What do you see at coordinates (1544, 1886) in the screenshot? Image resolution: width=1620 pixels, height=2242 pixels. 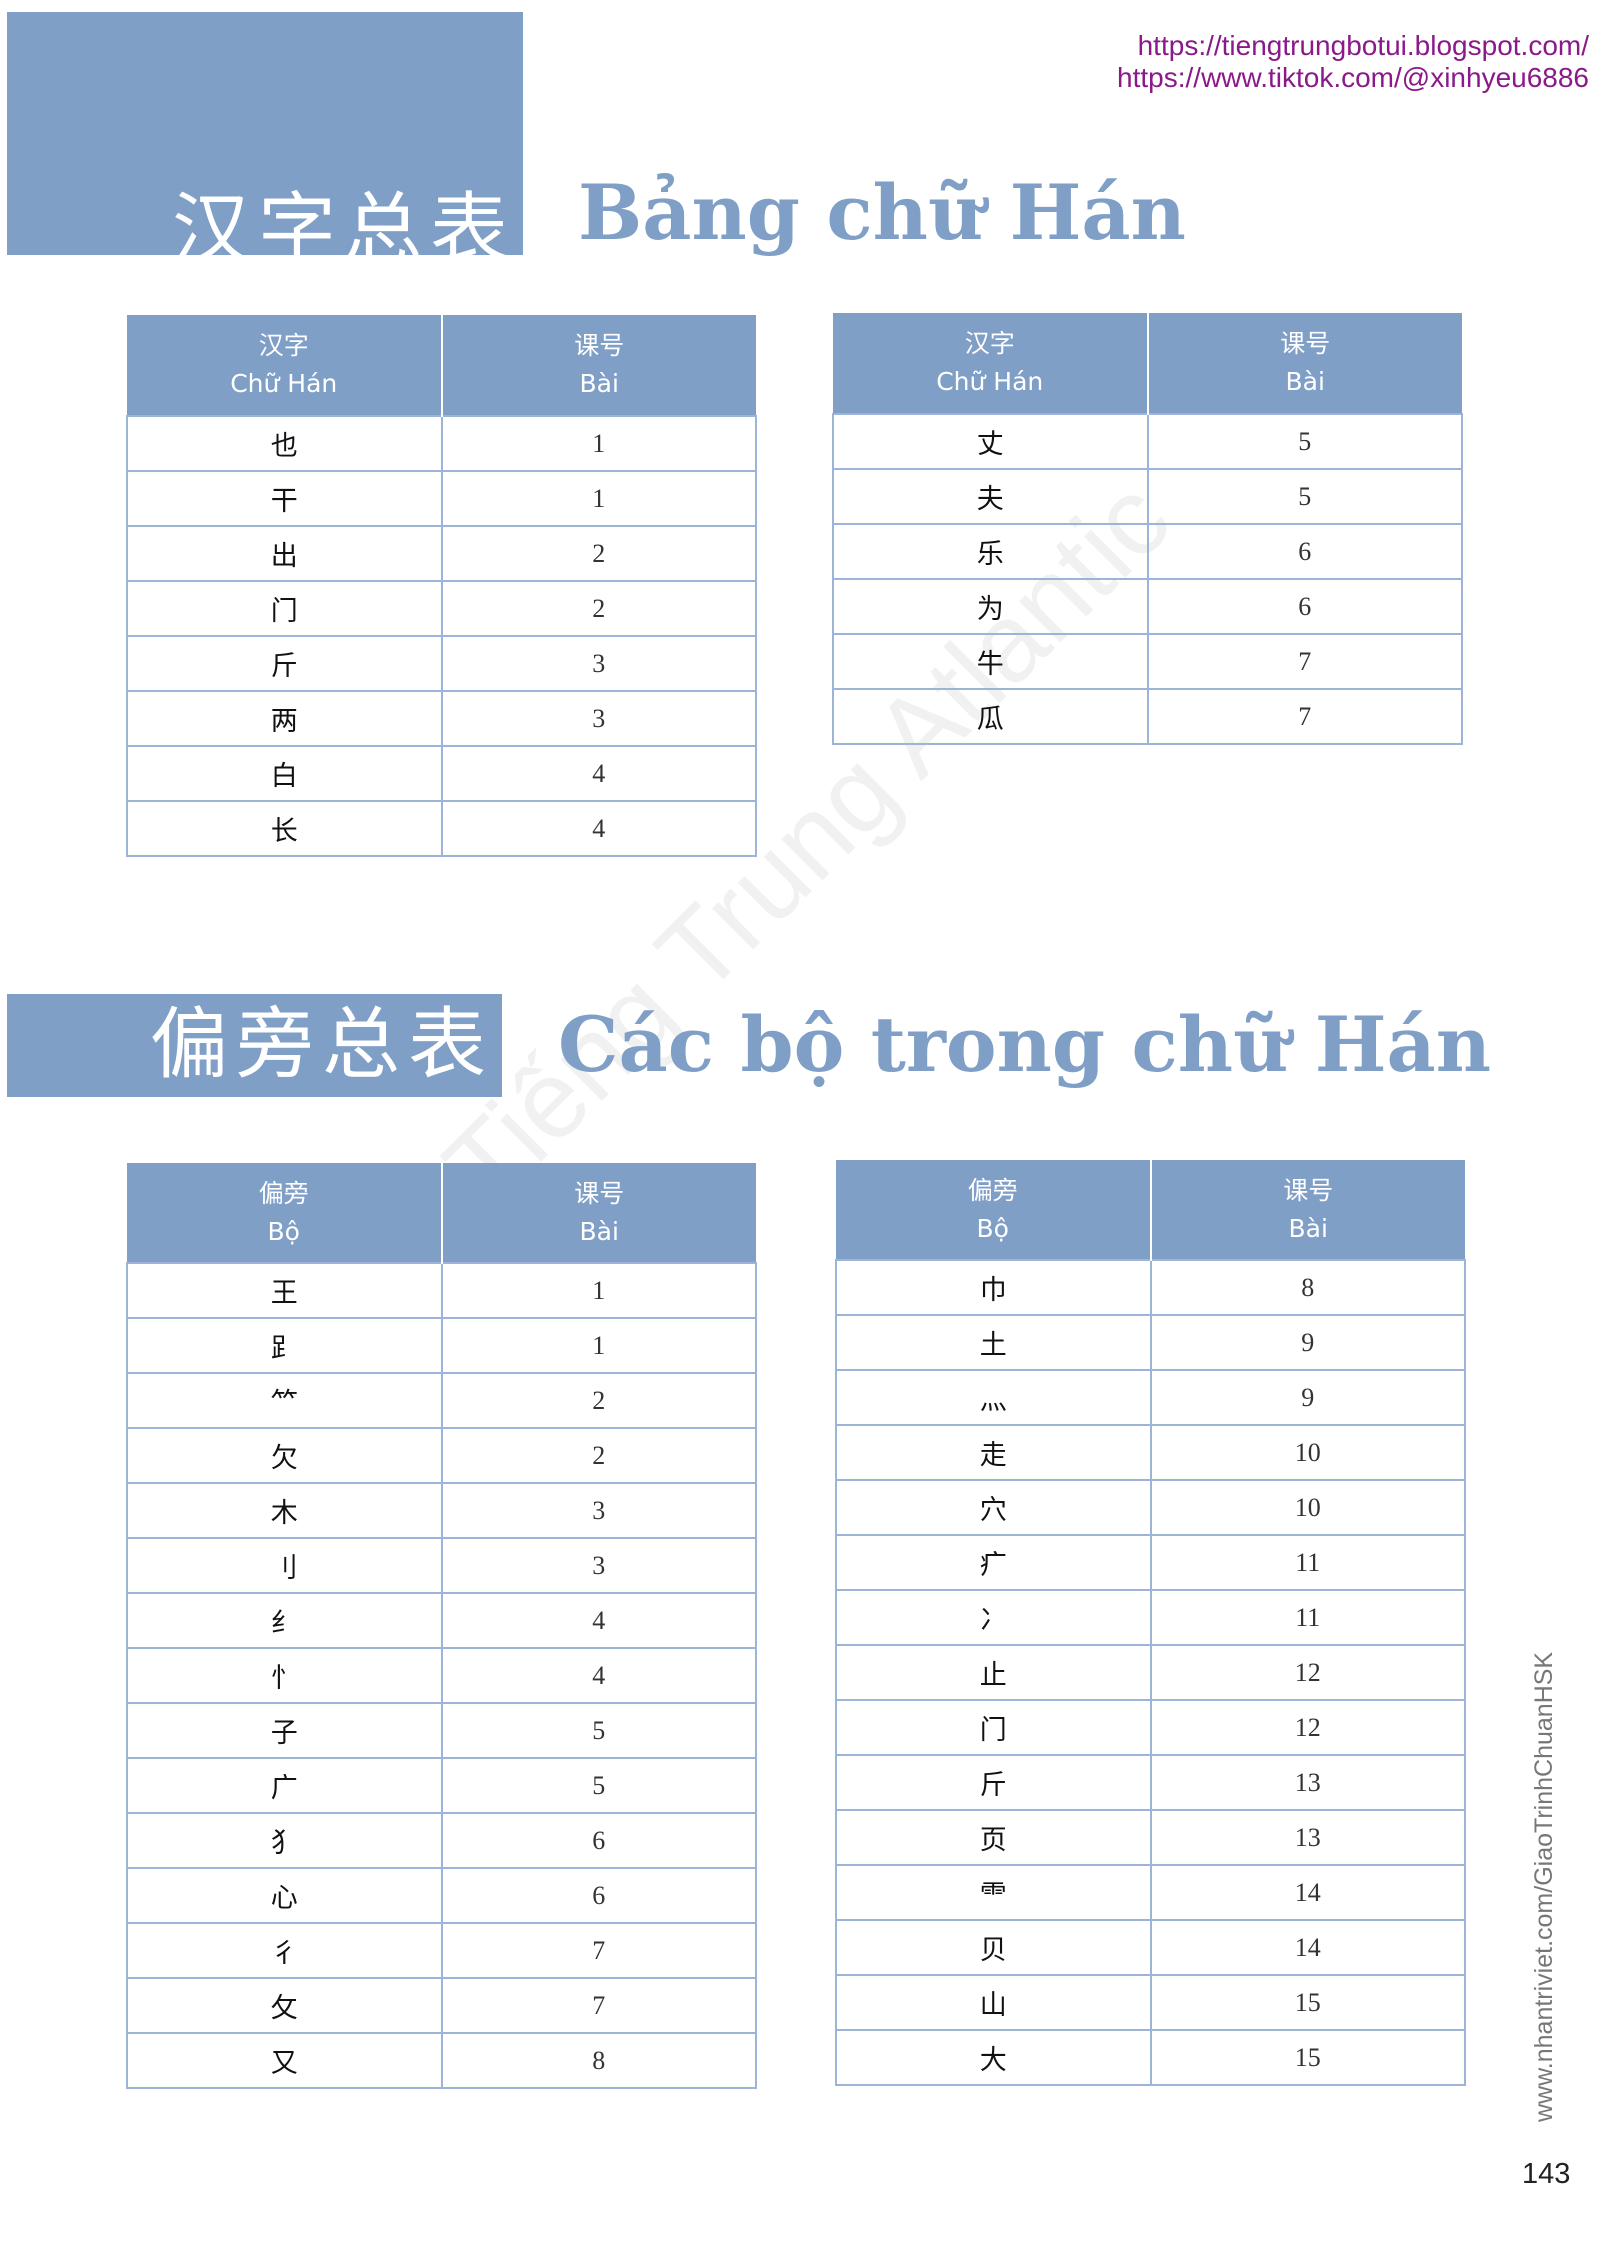 I see `publisher-side-text: www.nhantriviet.com/GiaoTrinhChuanHSK` at bounding box center [1544, 1886].